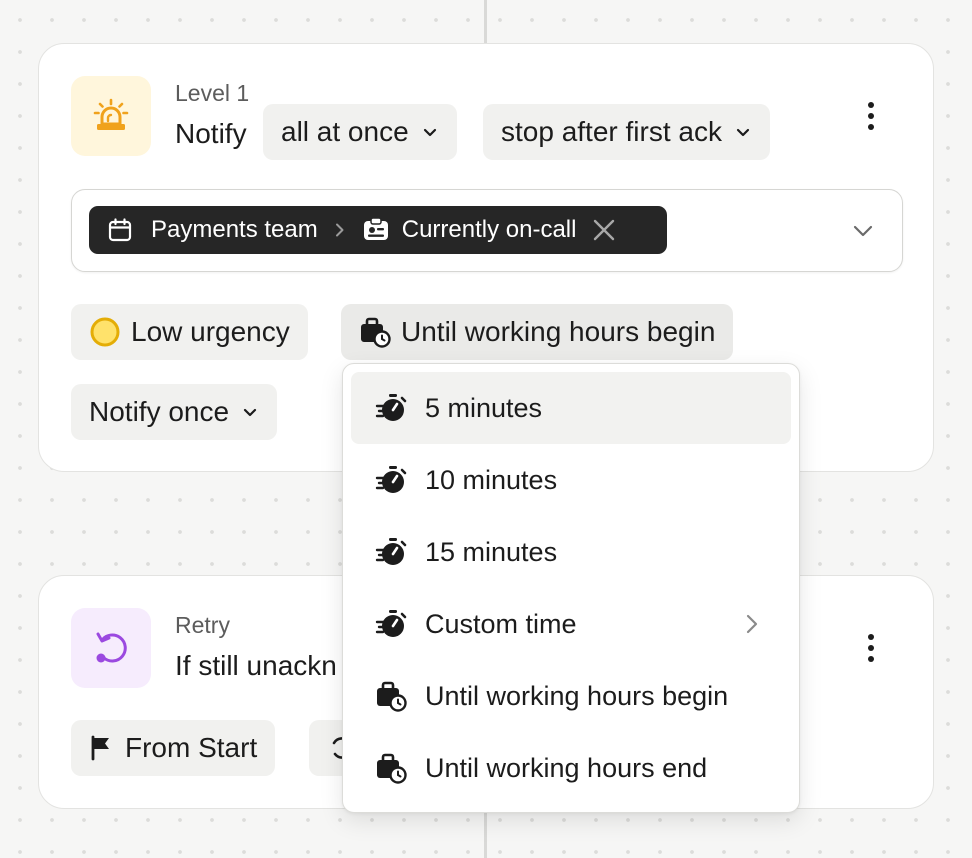  I want to click on menu-item-10-minutes: 10 minutes, so click(571, 480).